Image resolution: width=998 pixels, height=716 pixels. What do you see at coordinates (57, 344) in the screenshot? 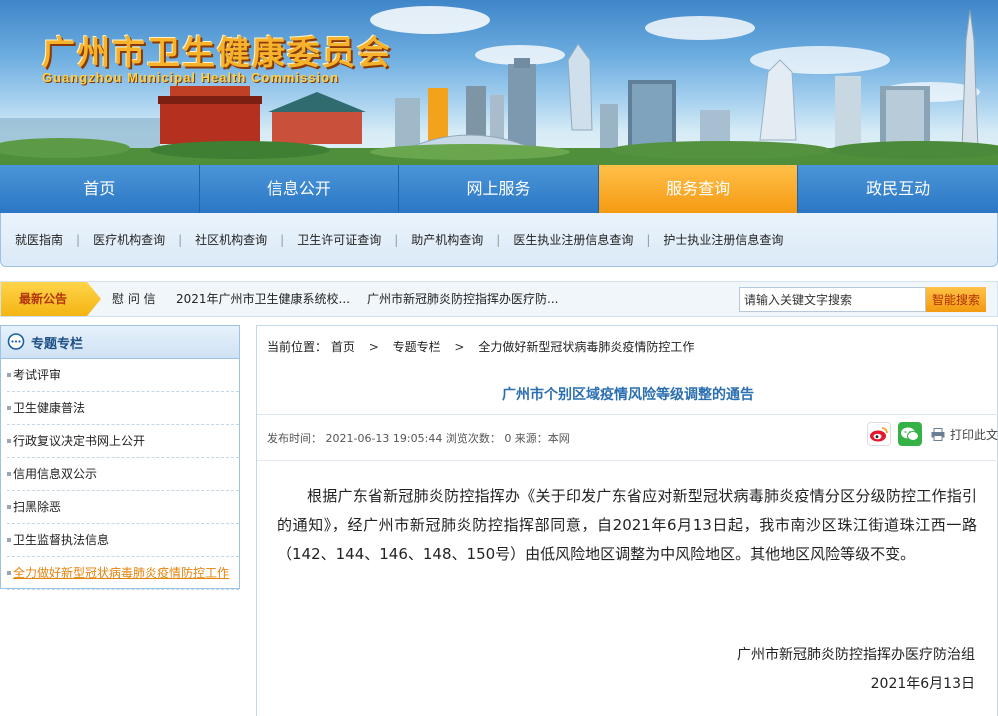
I see `sidebar-title: 专题专栏` at bounding box center [57, 344].